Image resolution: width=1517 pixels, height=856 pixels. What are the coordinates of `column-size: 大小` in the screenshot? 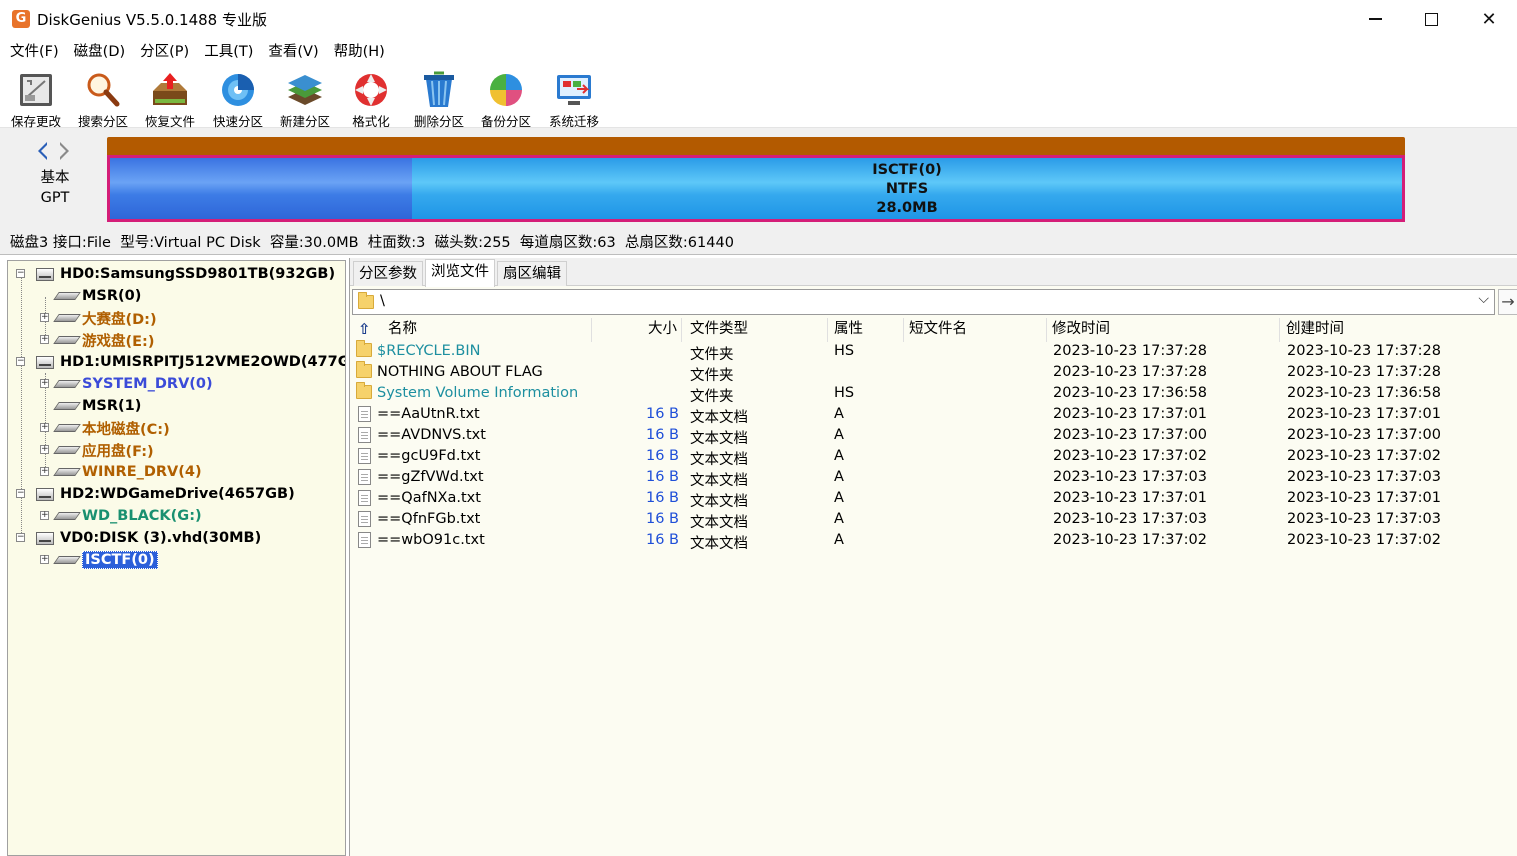 It's located at (637, 330).